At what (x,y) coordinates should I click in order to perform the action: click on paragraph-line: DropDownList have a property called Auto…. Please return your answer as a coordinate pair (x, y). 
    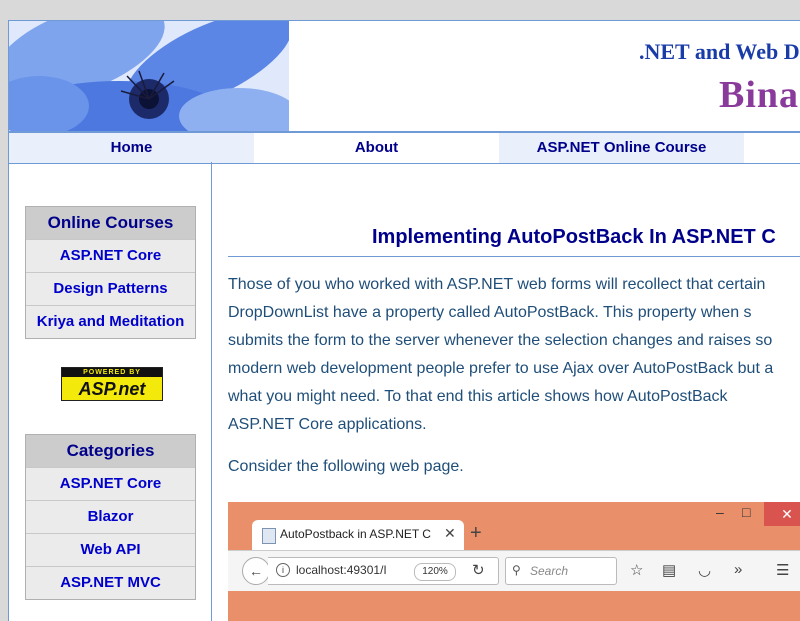
    Looking at the image, I should click on (490, 312).